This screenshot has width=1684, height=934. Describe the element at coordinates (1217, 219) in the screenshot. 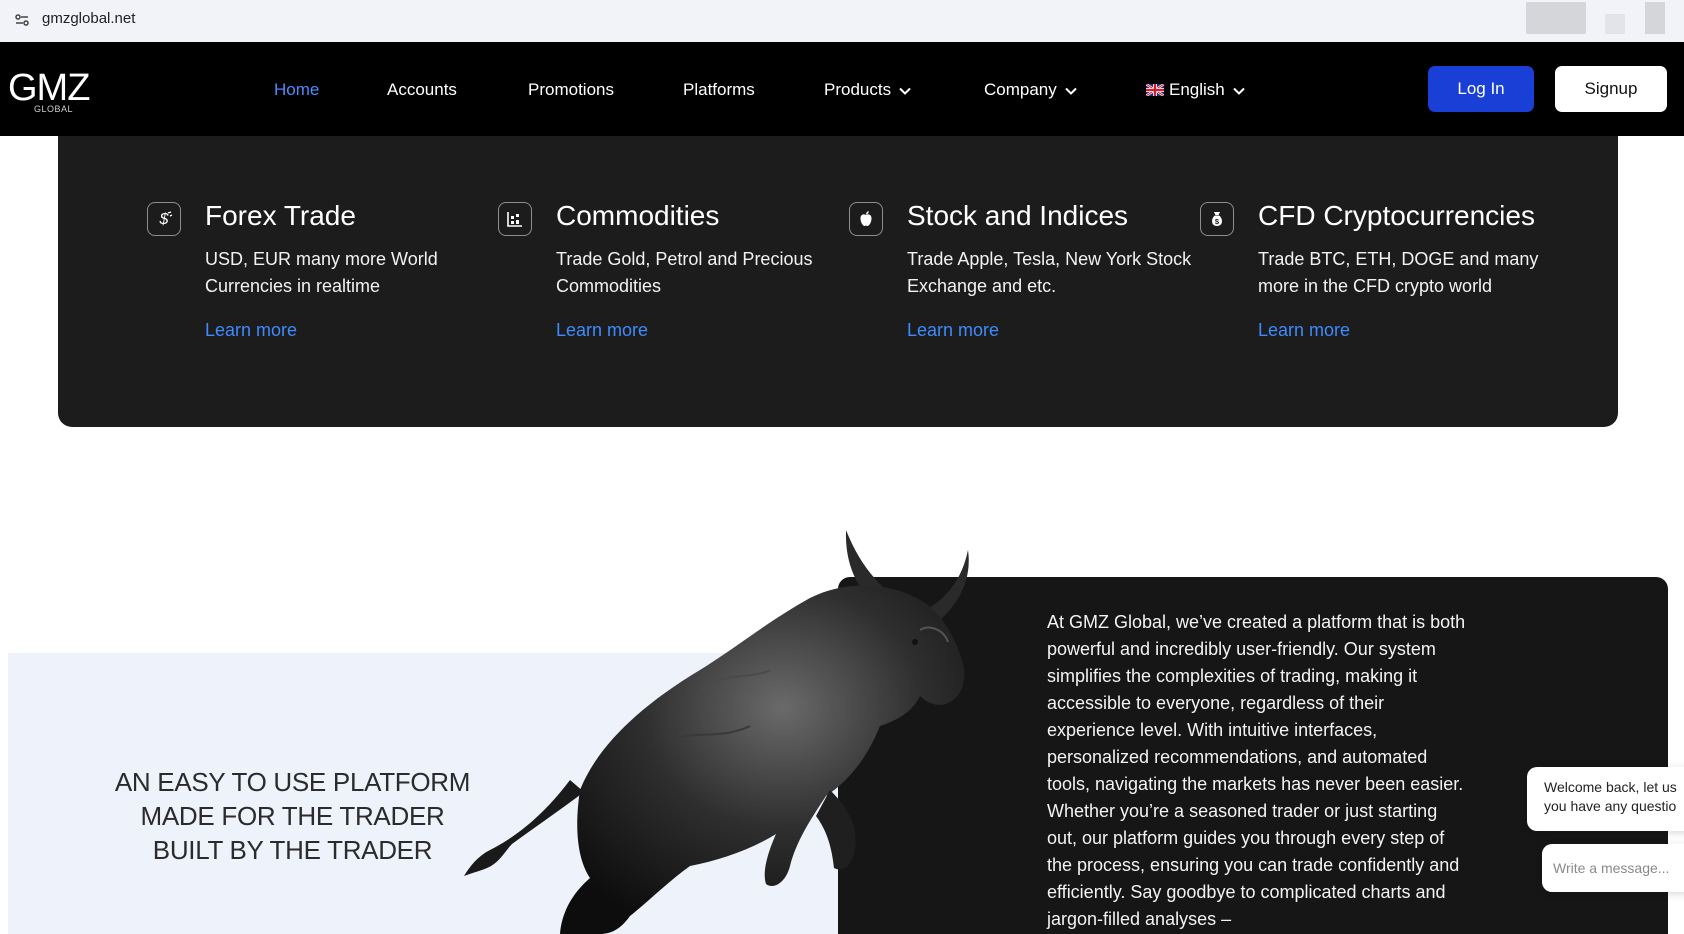

I see `money-bag-icon: $` at that location.